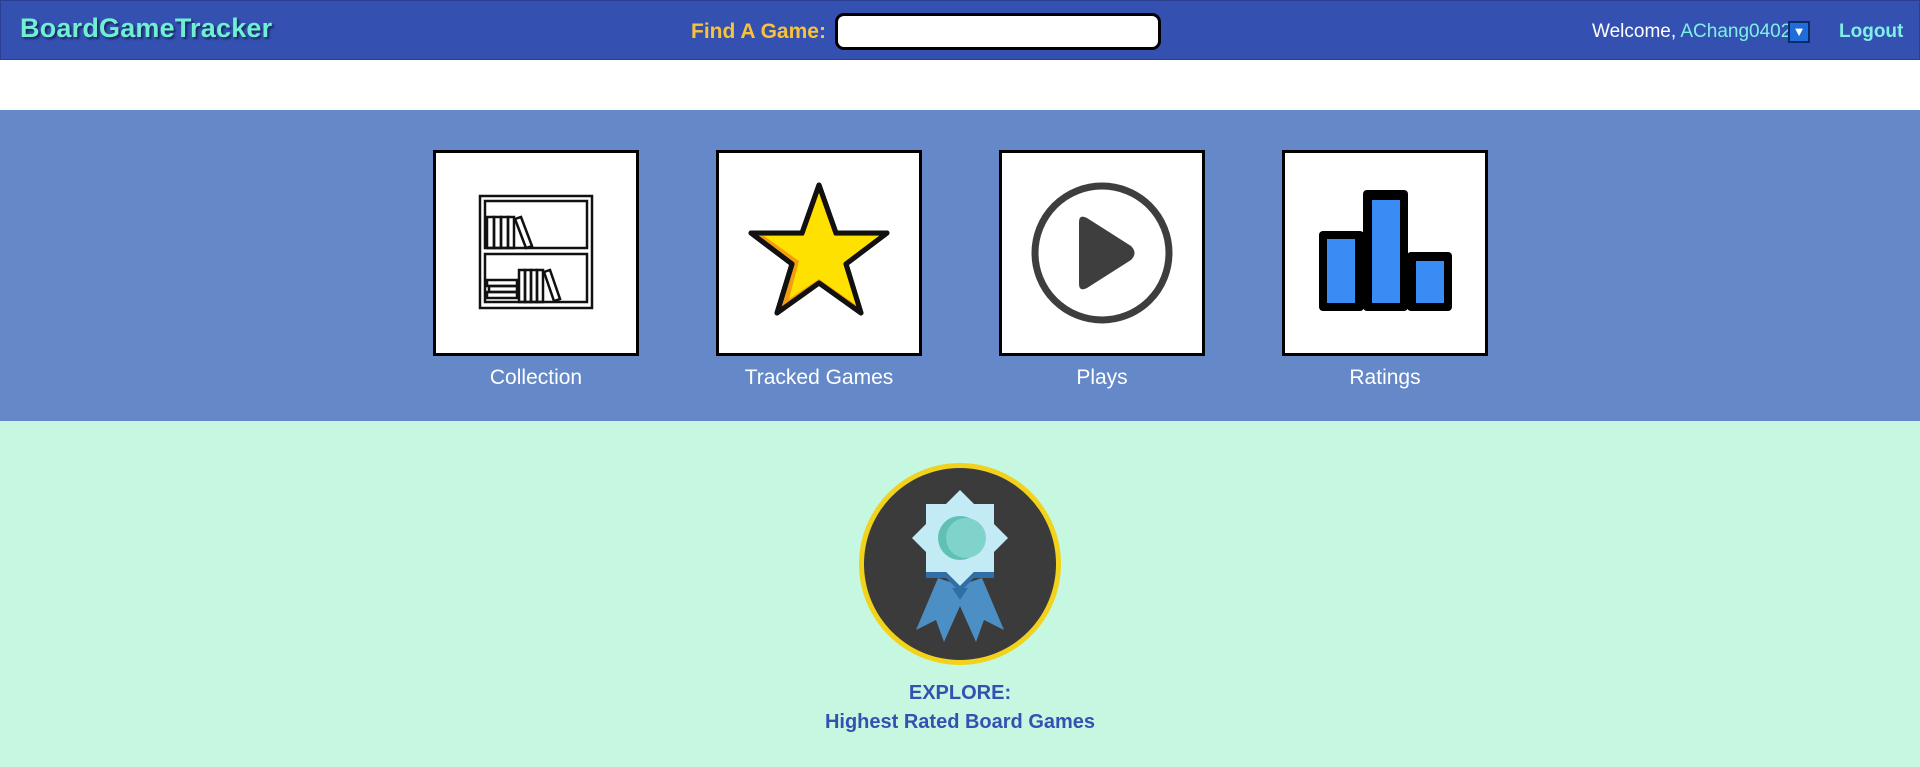  What do you see at coordinates (1385, 377) in the screenshot?
I see `tile-ratings-label: Ratings` at bounding box center [1385, 377].